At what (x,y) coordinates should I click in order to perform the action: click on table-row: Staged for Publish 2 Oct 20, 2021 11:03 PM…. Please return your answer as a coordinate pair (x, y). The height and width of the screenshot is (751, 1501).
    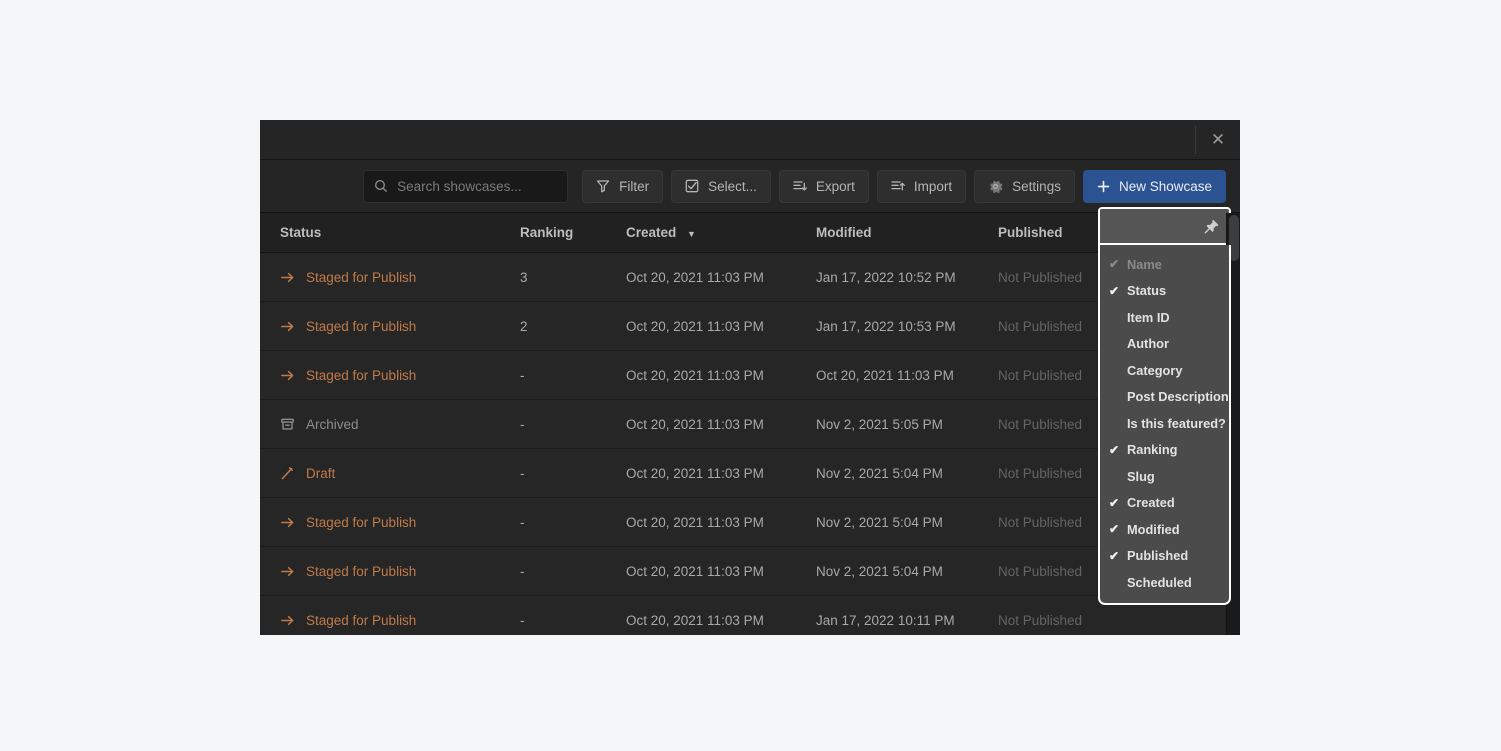
    Looking at the image, I should click on (750, 326).